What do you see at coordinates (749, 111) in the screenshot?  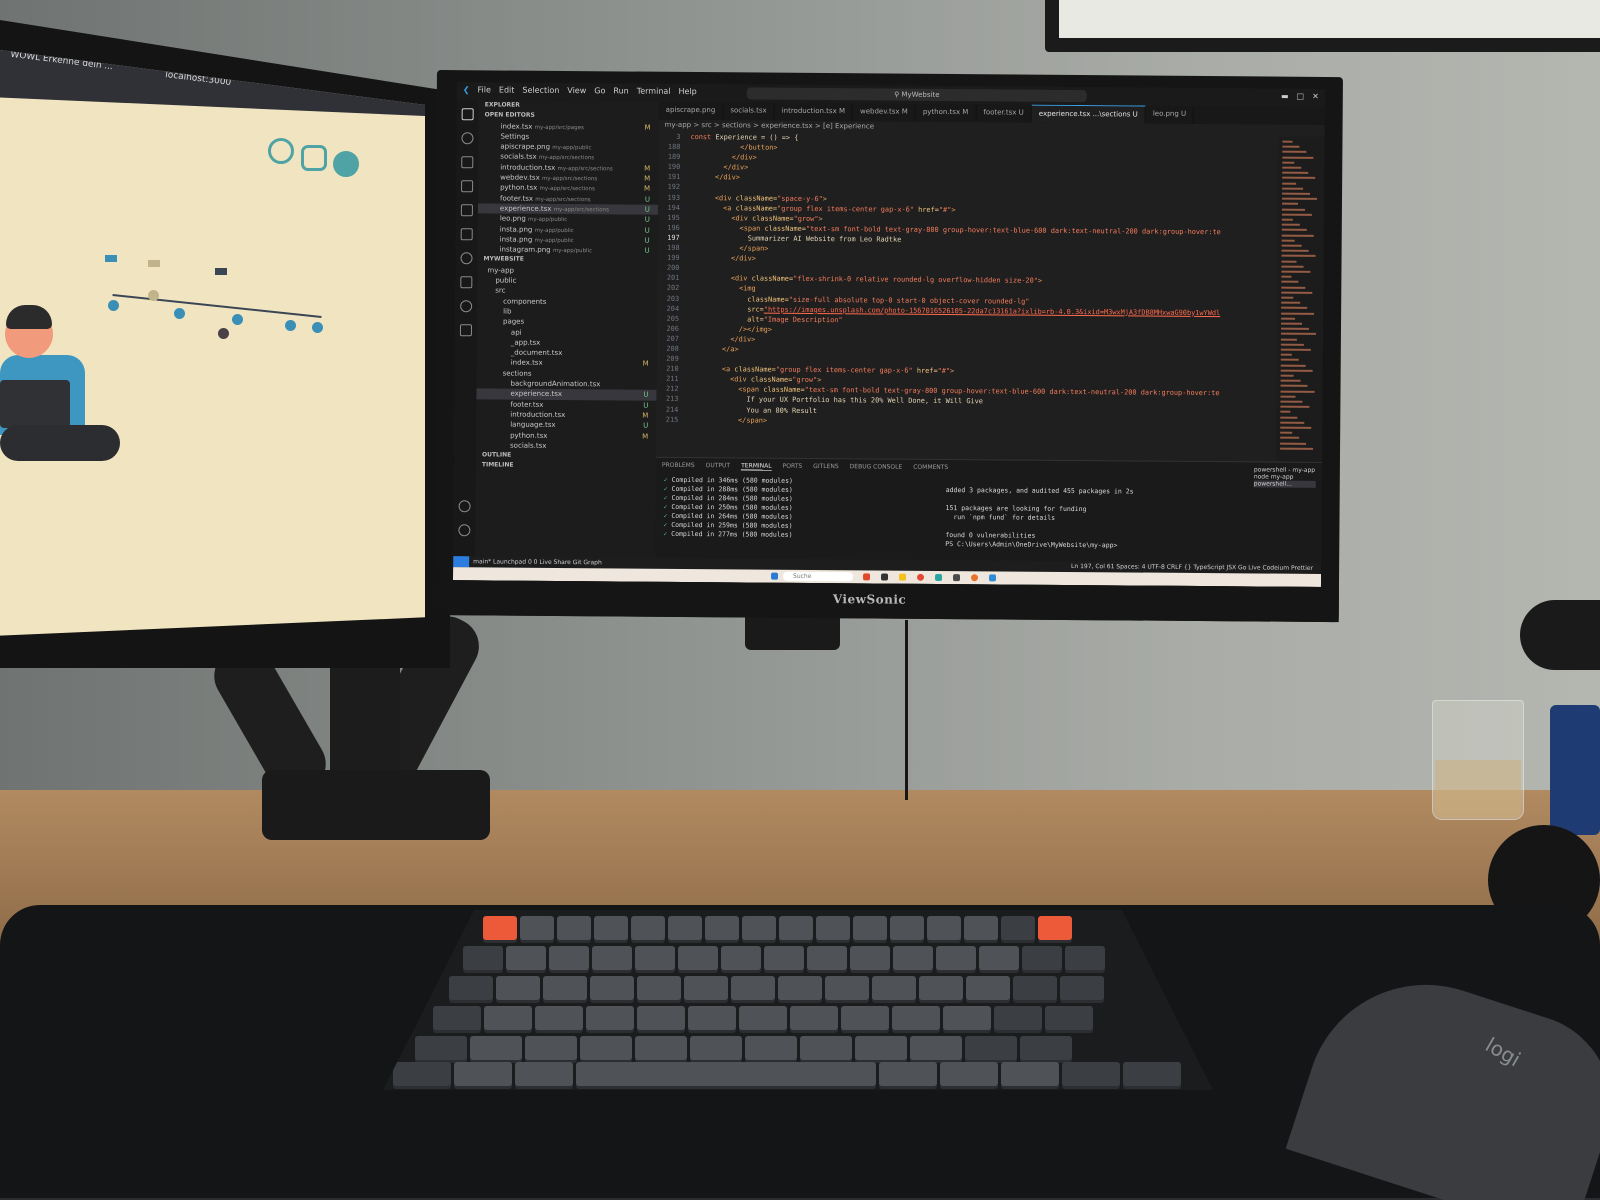 I see `editor-tab: socials.tsx` at bounding box center [749, 111].